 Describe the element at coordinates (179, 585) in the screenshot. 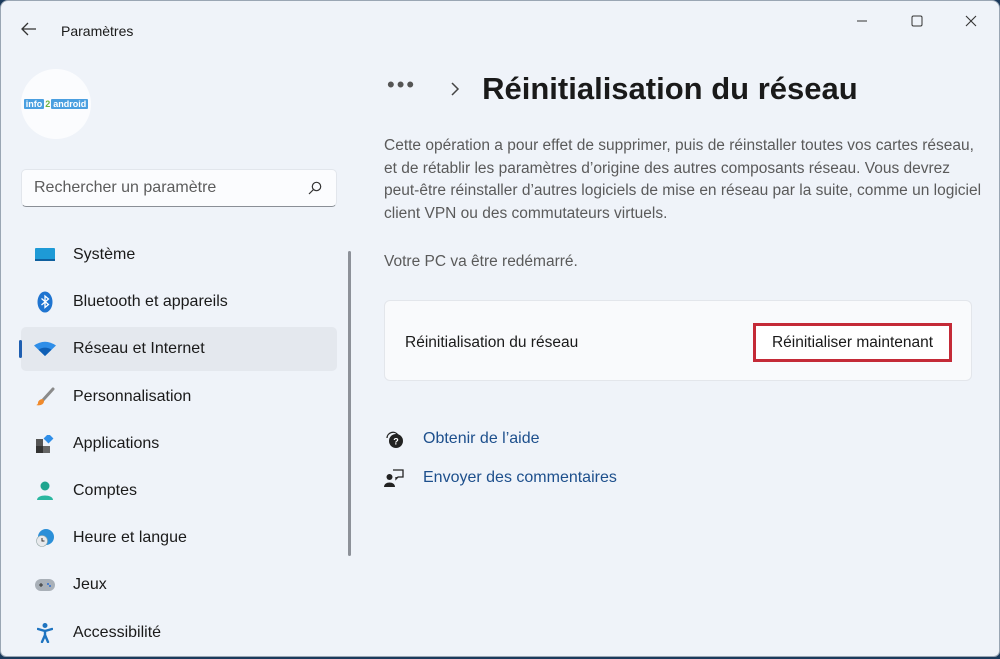

I see `sidebar-item-jeux: Jeux` at that location.